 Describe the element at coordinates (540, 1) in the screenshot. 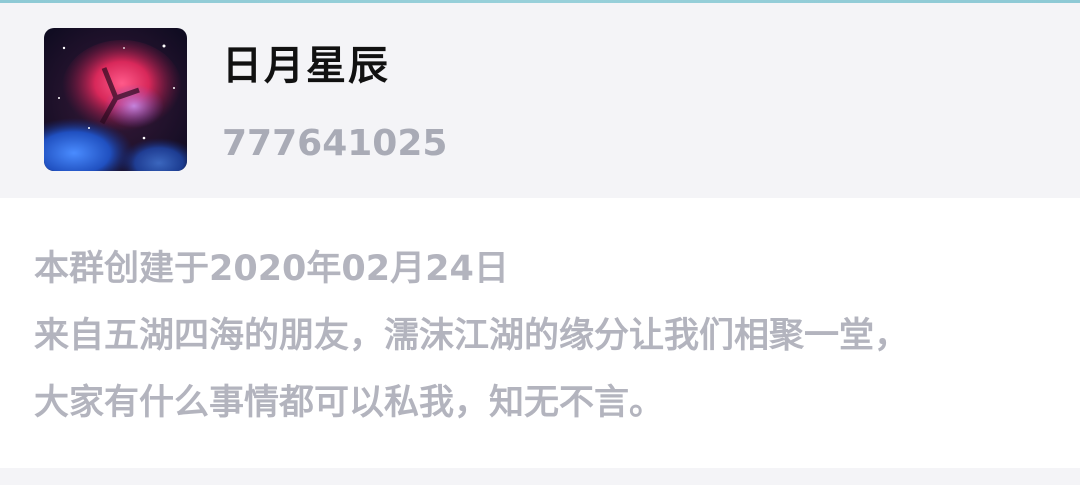

I see `top-accent-bar` at that location.